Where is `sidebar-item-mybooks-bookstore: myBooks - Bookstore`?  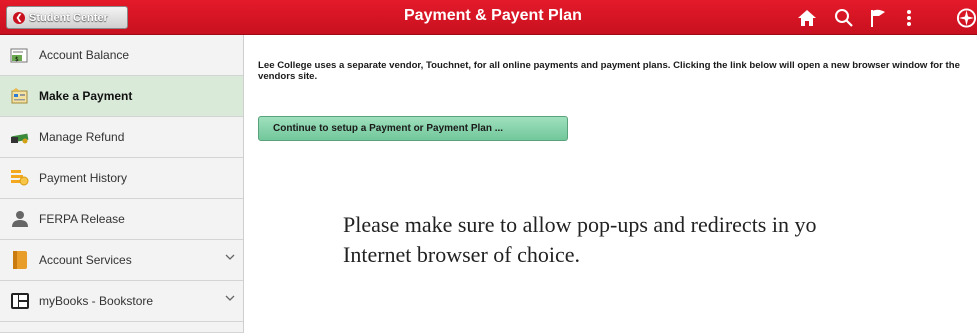
sidebar-item-mybooks-bookstore: myBooks - Bookstore is located at coordinates (121, 301).